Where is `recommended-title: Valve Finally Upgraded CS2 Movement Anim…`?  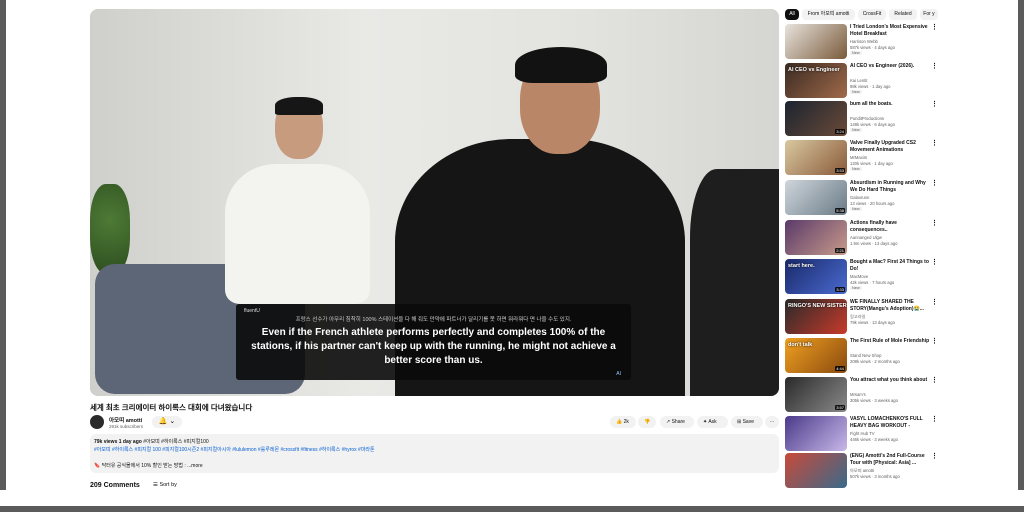 recommended-title: Valve Finally Upgraded CS2 Movement Anim… is located at coordinates (891, 146).